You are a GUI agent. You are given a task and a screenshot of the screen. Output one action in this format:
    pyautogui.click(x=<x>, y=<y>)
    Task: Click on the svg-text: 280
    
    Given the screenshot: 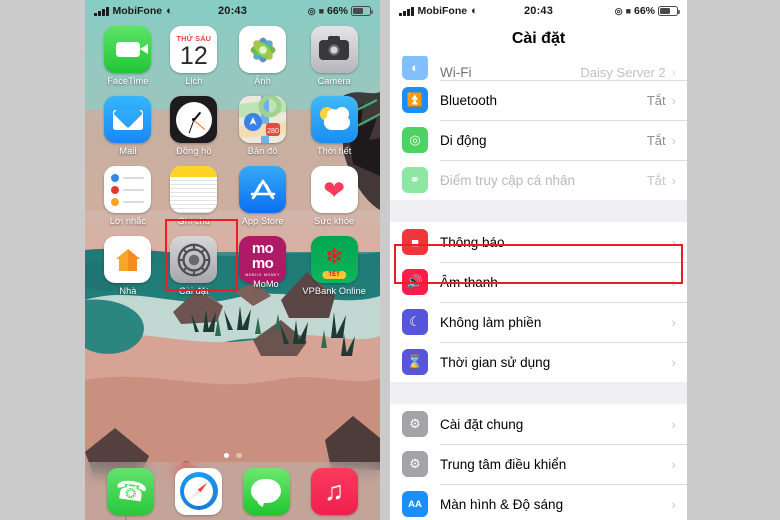 What is the action you would take?
    pyautogui.click(x=273, y=131)
    